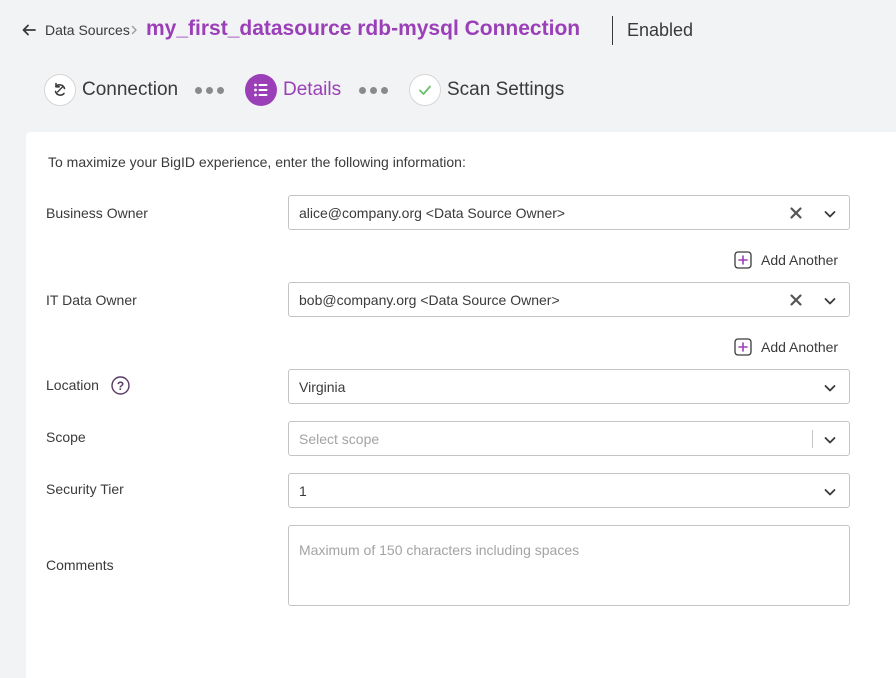 This screenshot has height=678, width=896. I want to click on scope-placeholder: Select scope, so click(339, 439).